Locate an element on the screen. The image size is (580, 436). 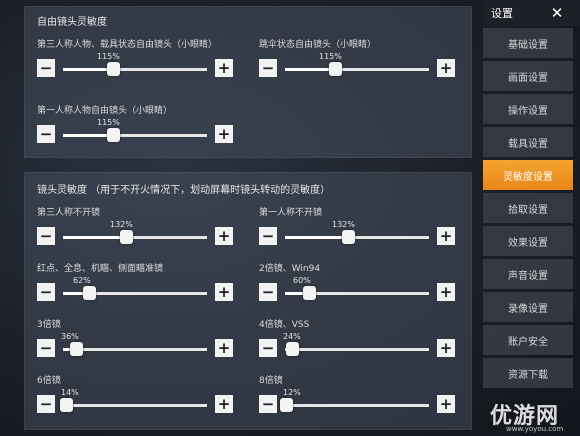
setting-first-person-no-scope: 第一人称不开镜 − 132% + is located at coordinates (357, 229).